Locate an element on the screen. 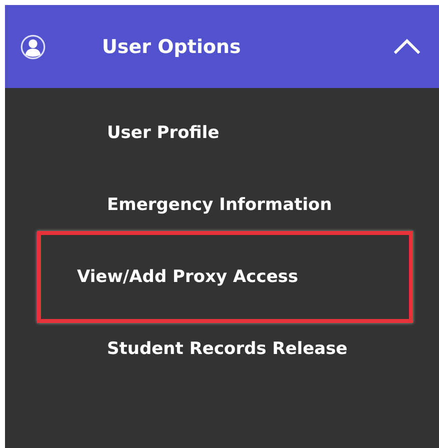 This screenshot has height=448, width=439. menu-item: User Profile is located at coordinates (225, 133).